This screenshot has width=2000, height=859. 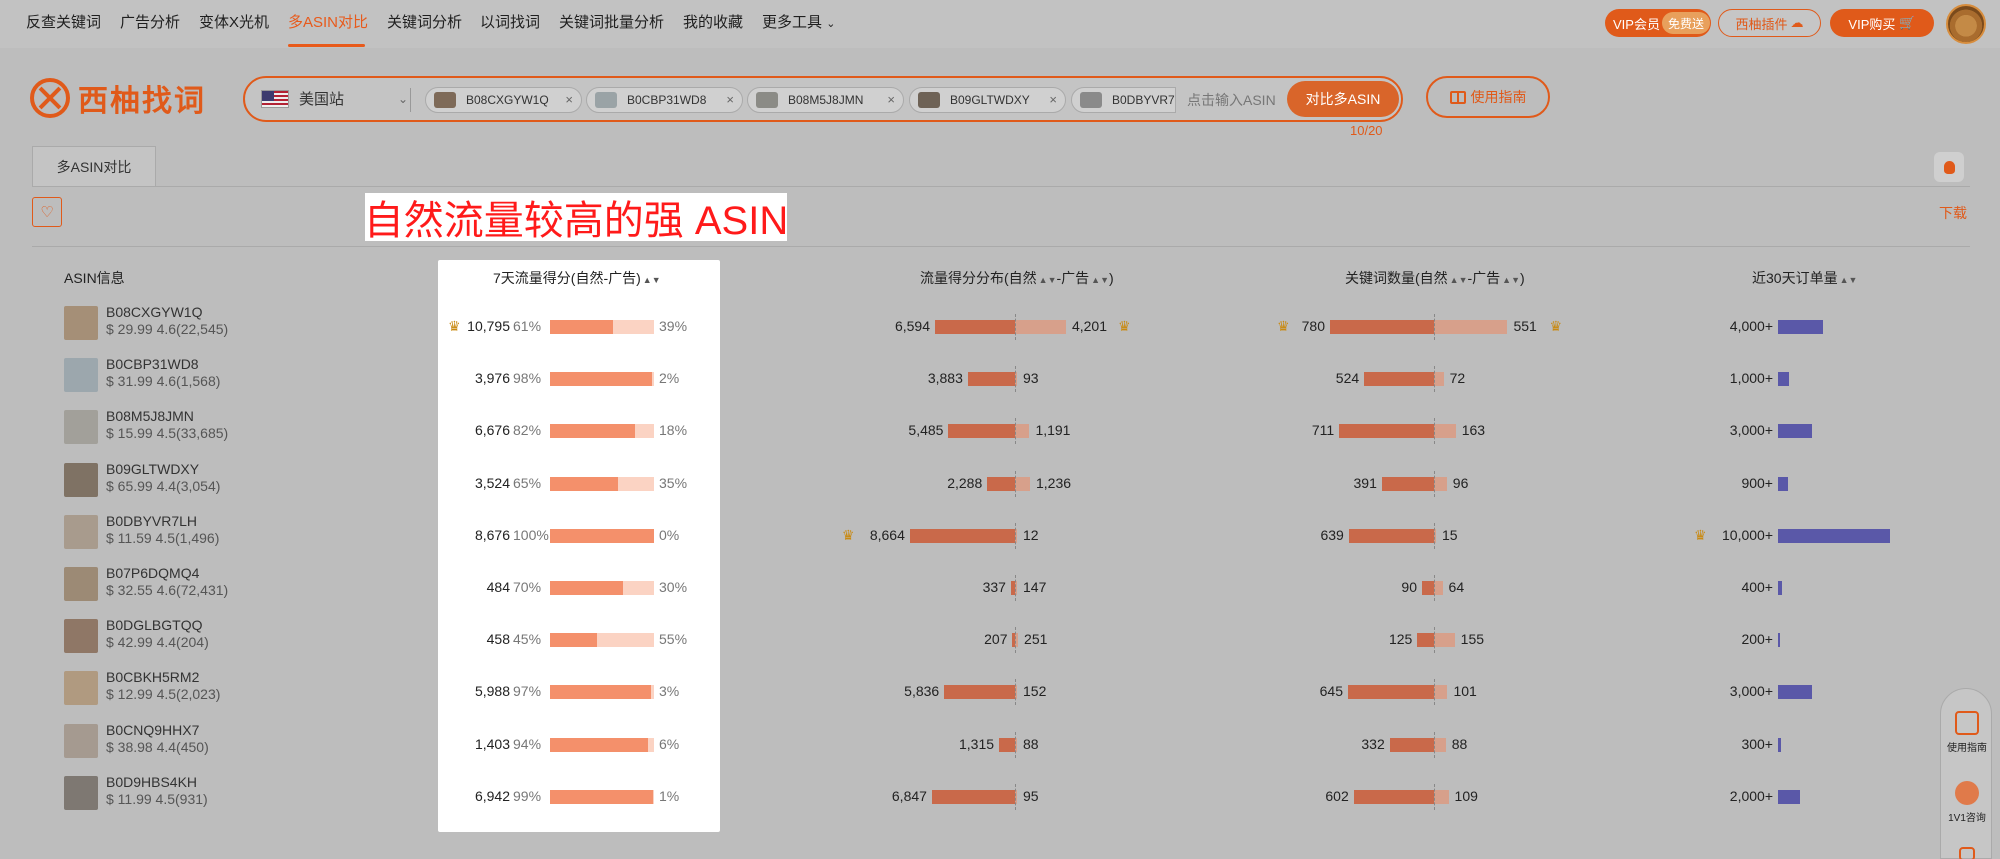 What do you see at coordinates (1967, 732) in the screenshot?
I see `float-guide: 使用指南` at bounding box center [1967, 732].